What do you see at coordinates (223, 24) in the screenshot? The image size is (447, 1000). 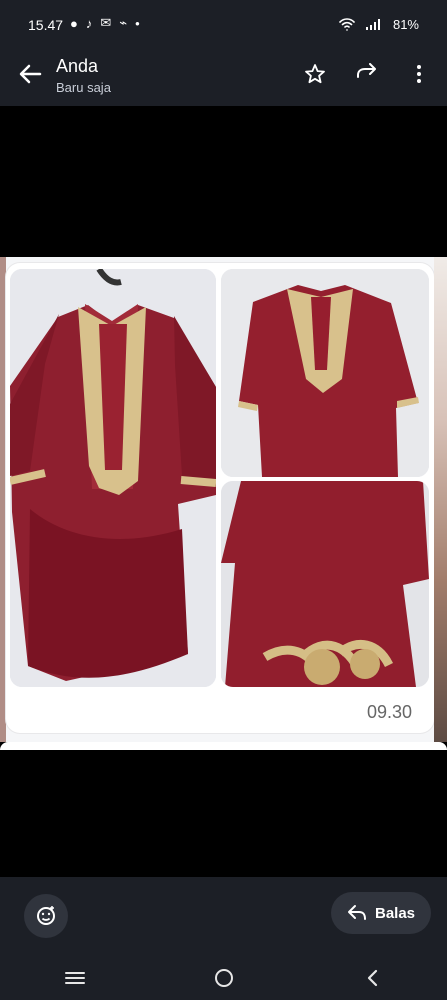 I see `status-bar: 15.47 ● ♪ ✉ ⌁ • 81%` at bounding box center [223, 24].